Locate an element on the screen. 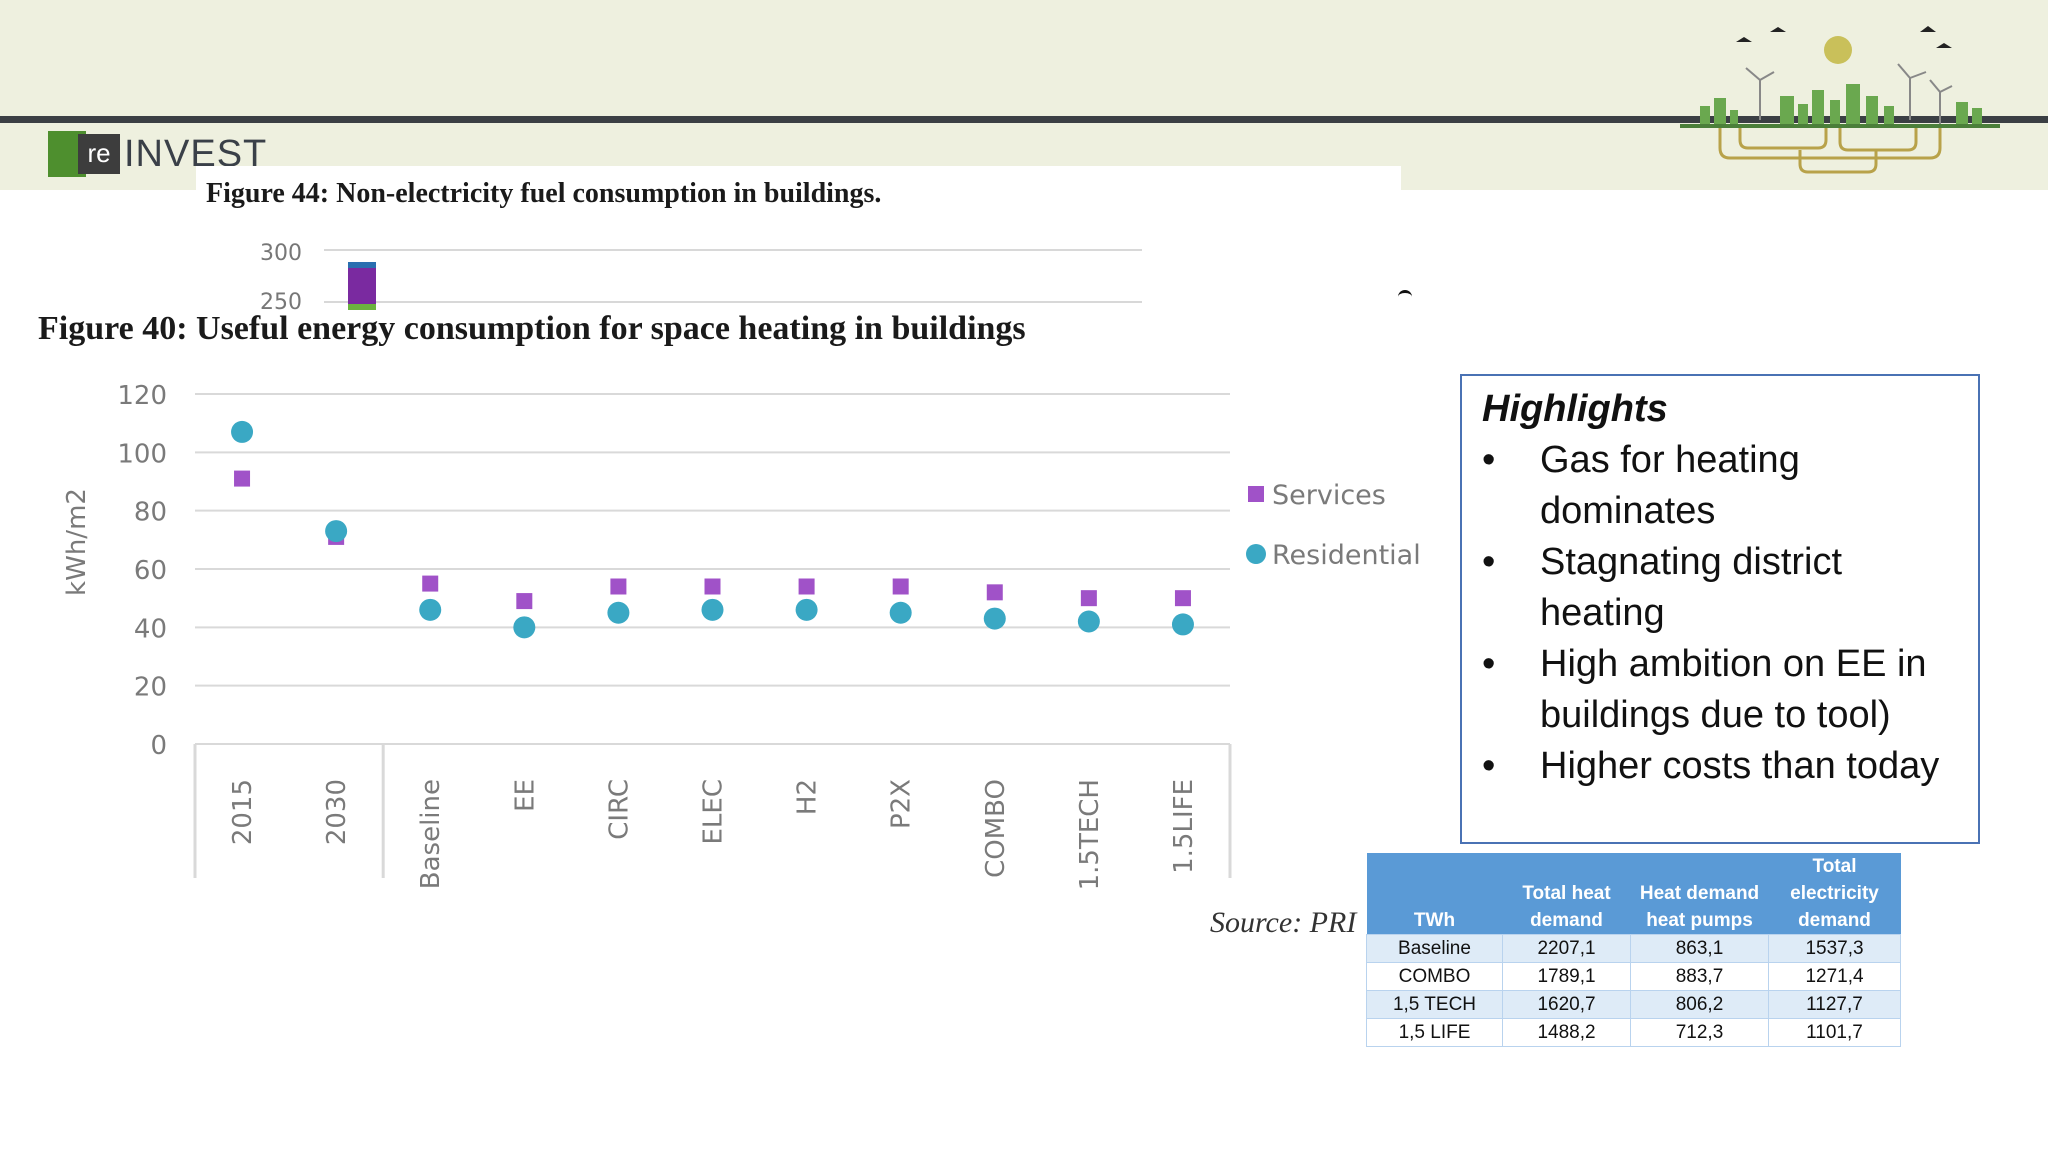 This screenshot has height=1152, width=2048. x-tick-label: H2 is located at coordinates (808, 797).